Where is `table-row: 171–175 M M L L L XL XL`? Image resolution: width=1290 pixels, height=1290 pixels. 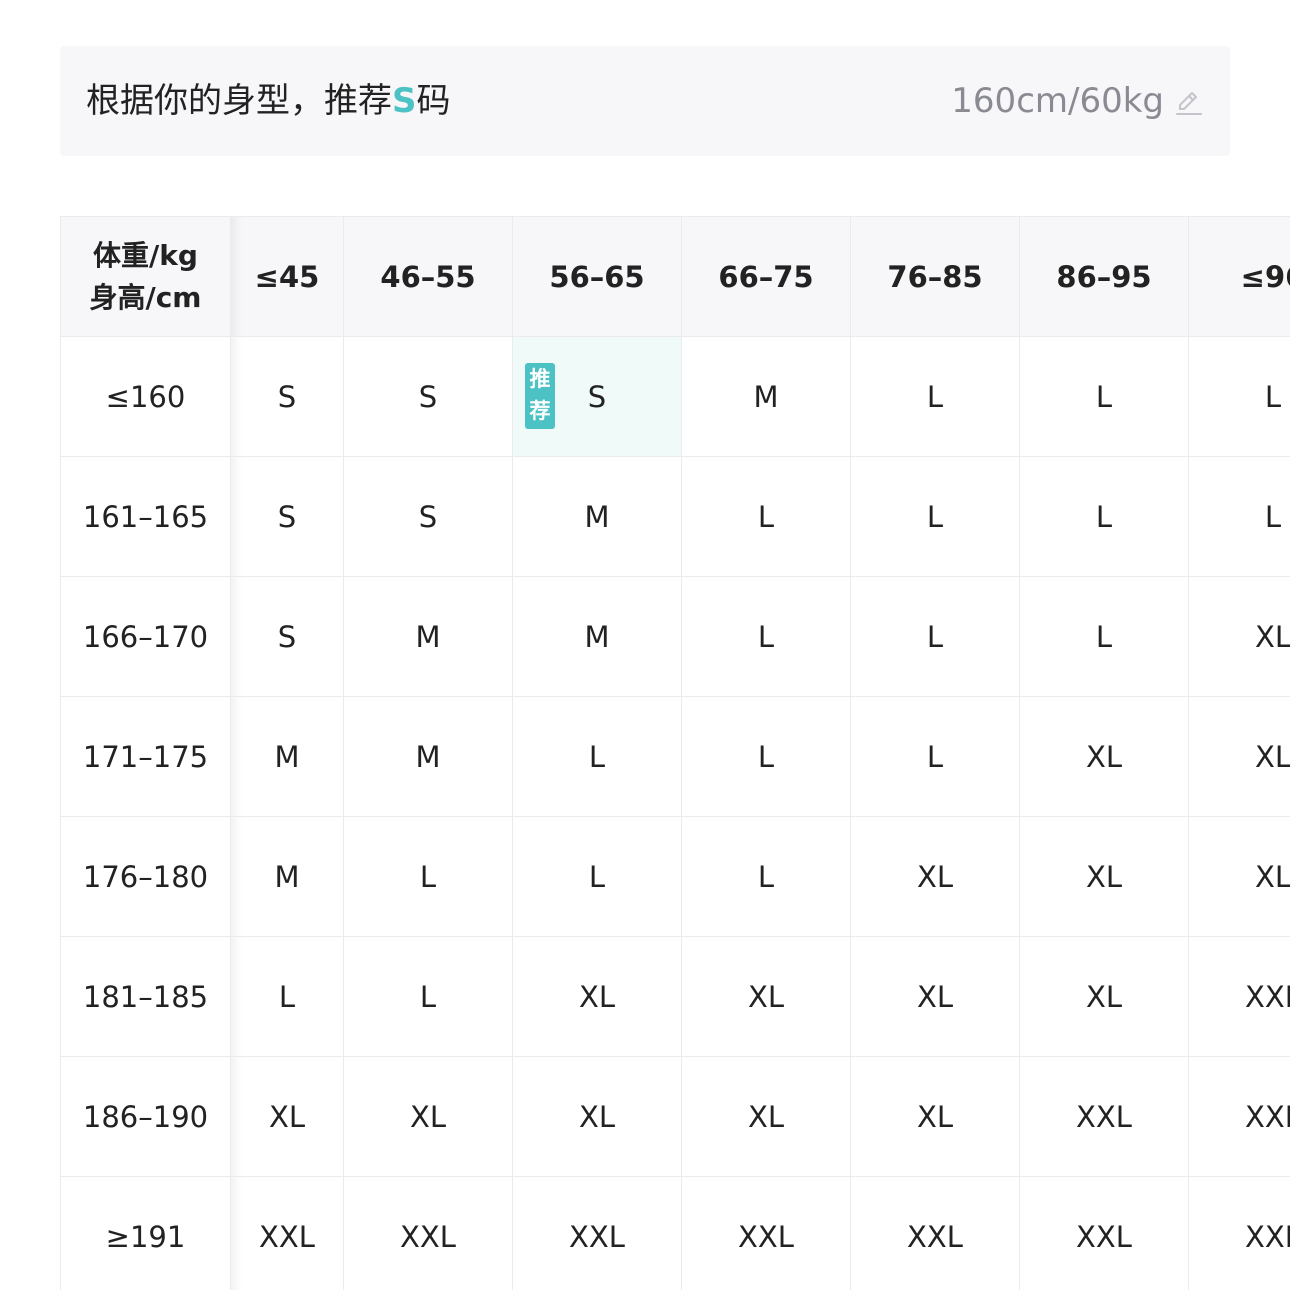 table-row: 171–175 M M L L L XL XL is located at coordinates (675, 756).